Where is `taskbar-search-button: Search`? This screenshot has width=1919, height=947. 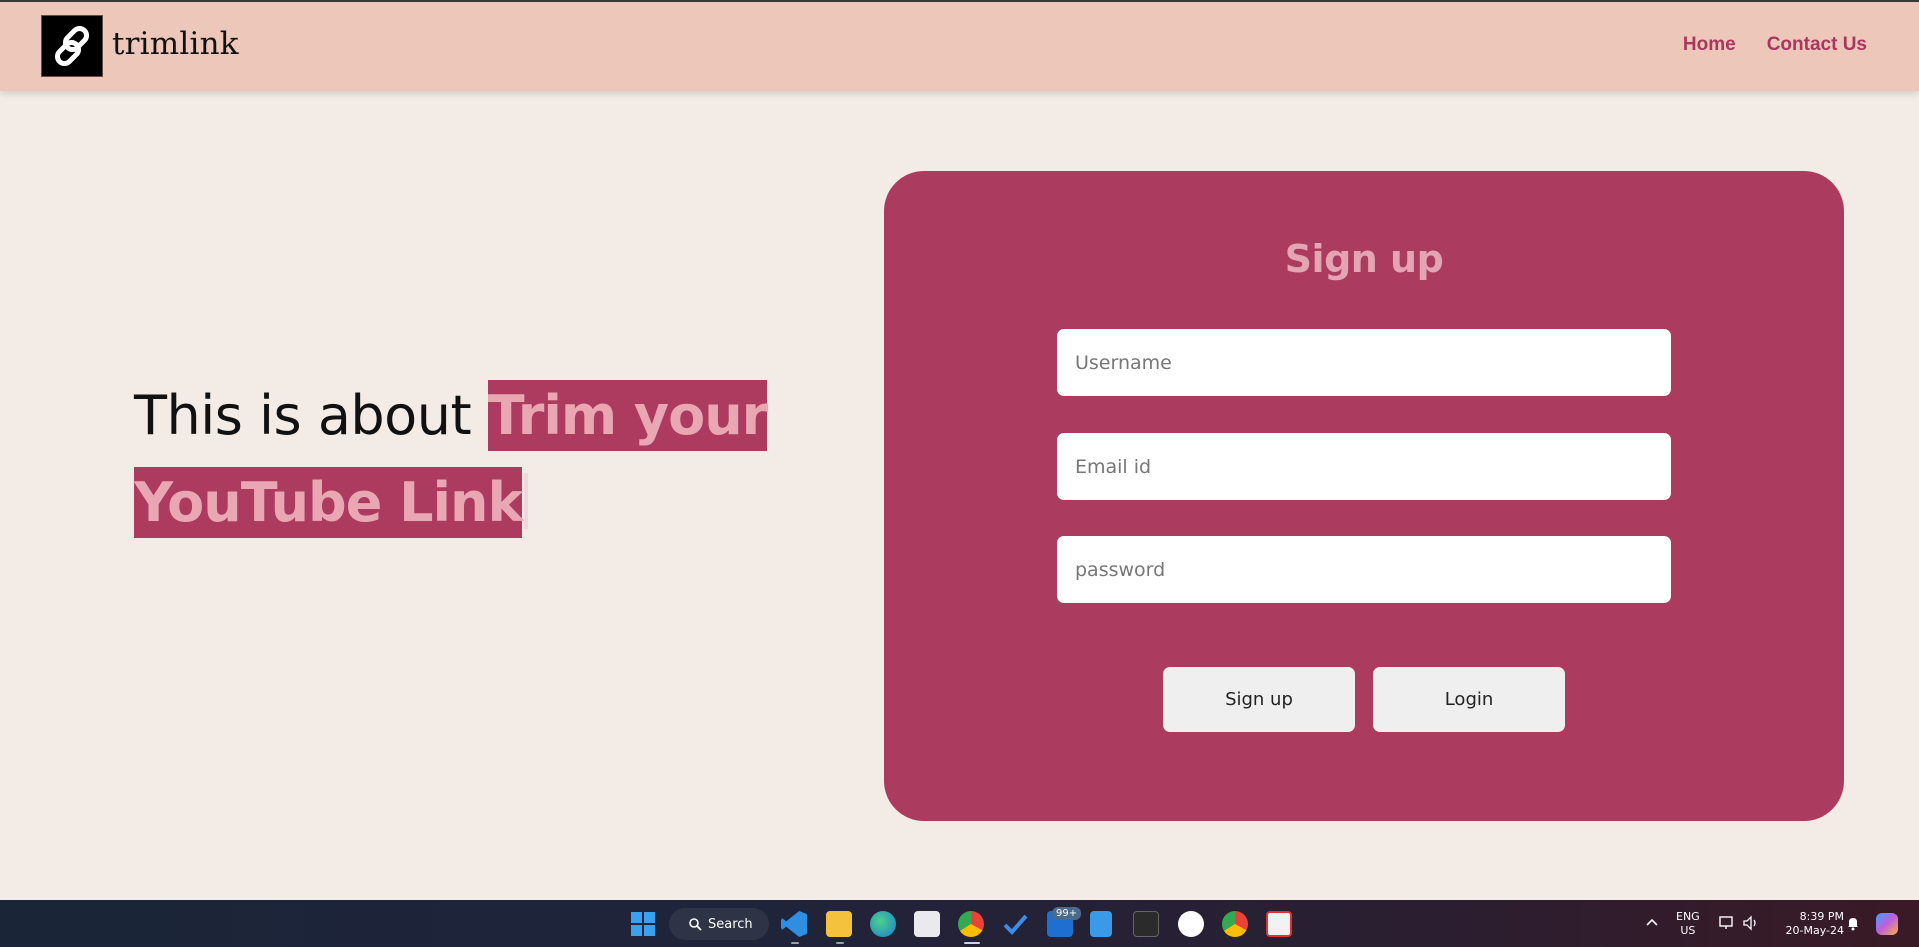 taskbar-search-button: Search is located at coordinates (719, 924).